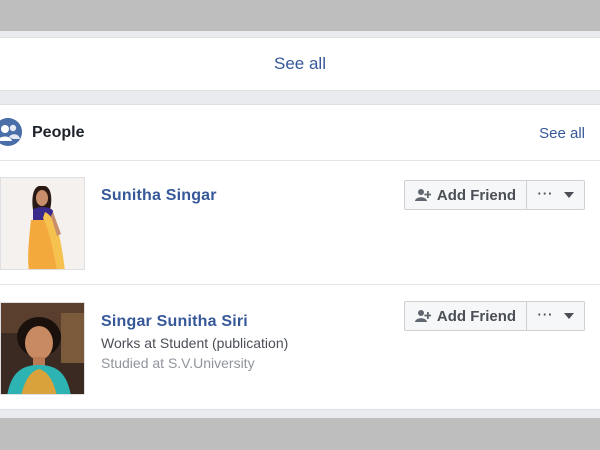 The image size is (600, 450). I want to click on people-icon, so click(11, 132).